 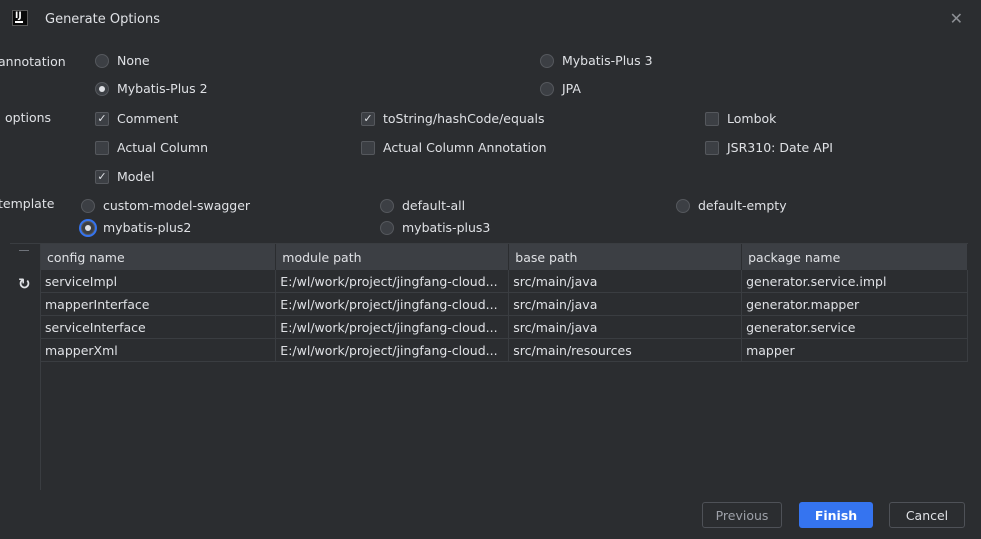 I want to click on annotation-mybatis-plus-3-radio: Mybatis-Plus 3, so click(x=596, y=60).